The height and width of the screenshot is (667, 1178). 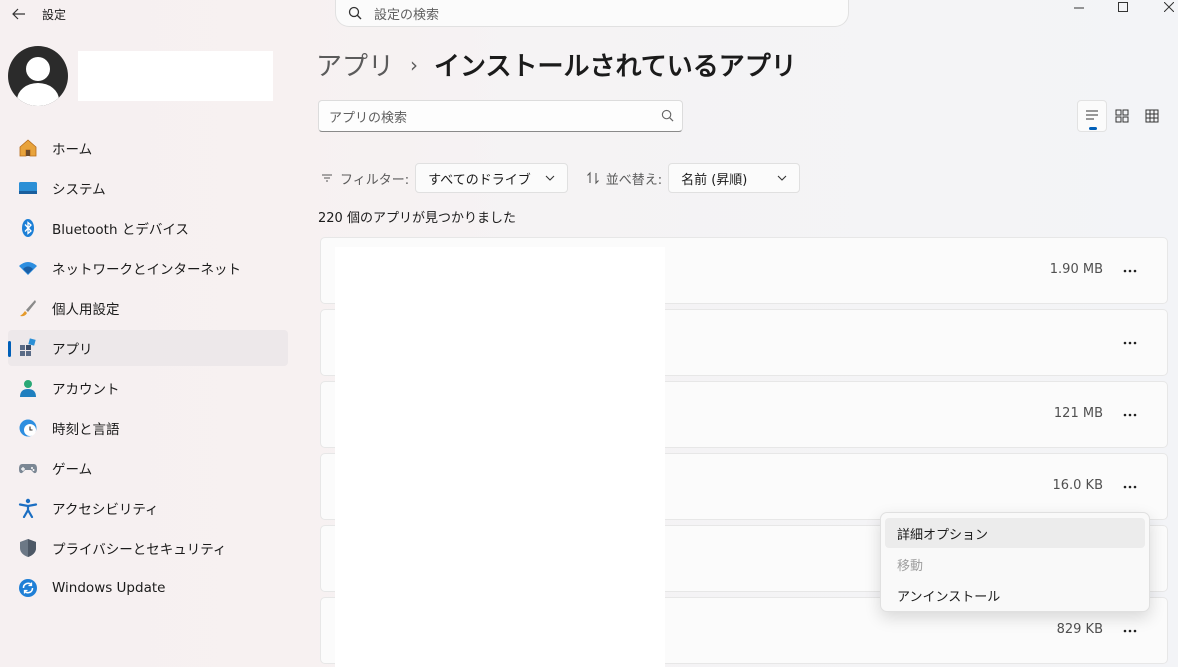 I want to click on back-button, so click(x=19, y=14).